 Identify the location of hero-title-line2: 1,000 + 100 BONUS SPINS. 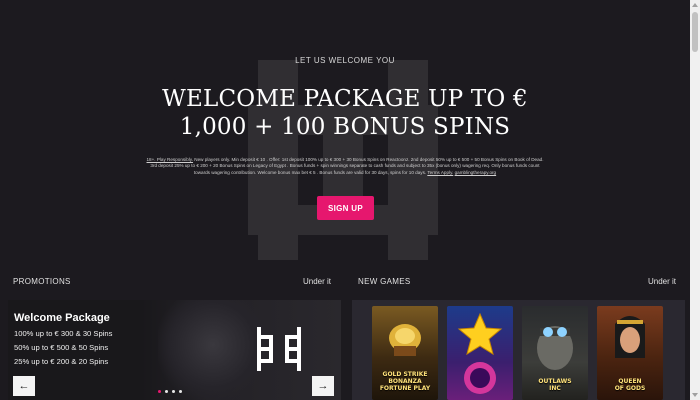
(345, 127).